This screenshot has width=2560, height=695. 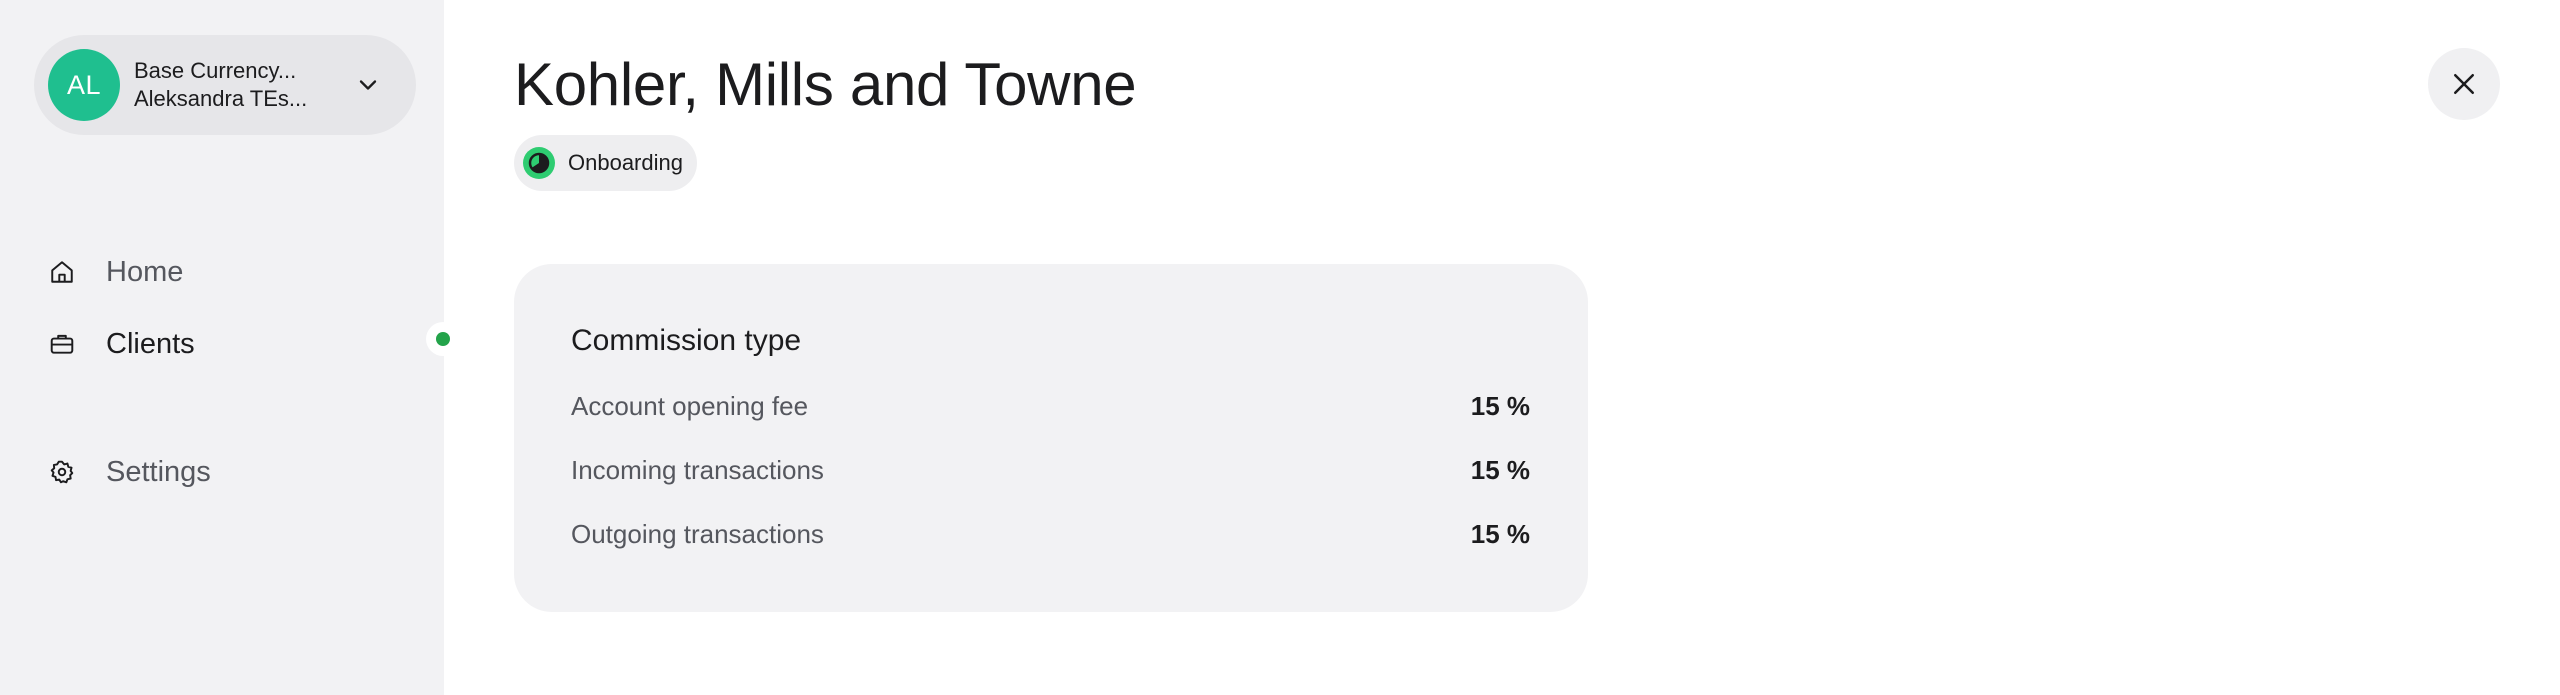 What do you see at coordinates (1050, 534) in the screenshot?
I see `commission-row: Outgoing transactions 15 %` at bounding box center [1050, 534].